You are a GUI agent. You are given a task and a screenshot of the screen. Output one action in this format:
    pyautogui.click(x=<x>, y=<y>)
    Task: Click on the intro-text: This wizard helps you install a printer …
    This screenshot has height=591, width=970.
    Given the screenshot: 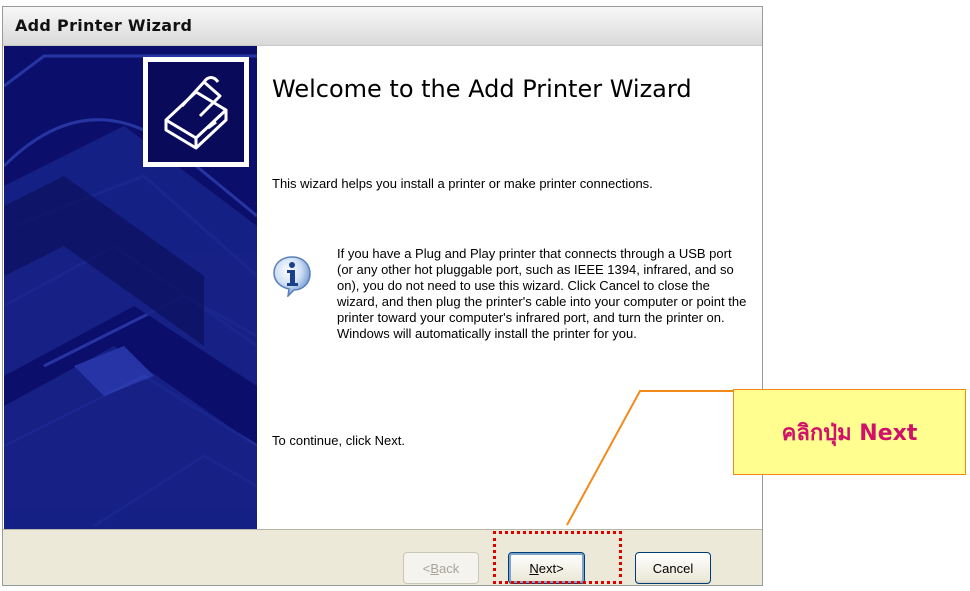 What is the action you would take?
    pyautogui.click(x=462, y=183)
    